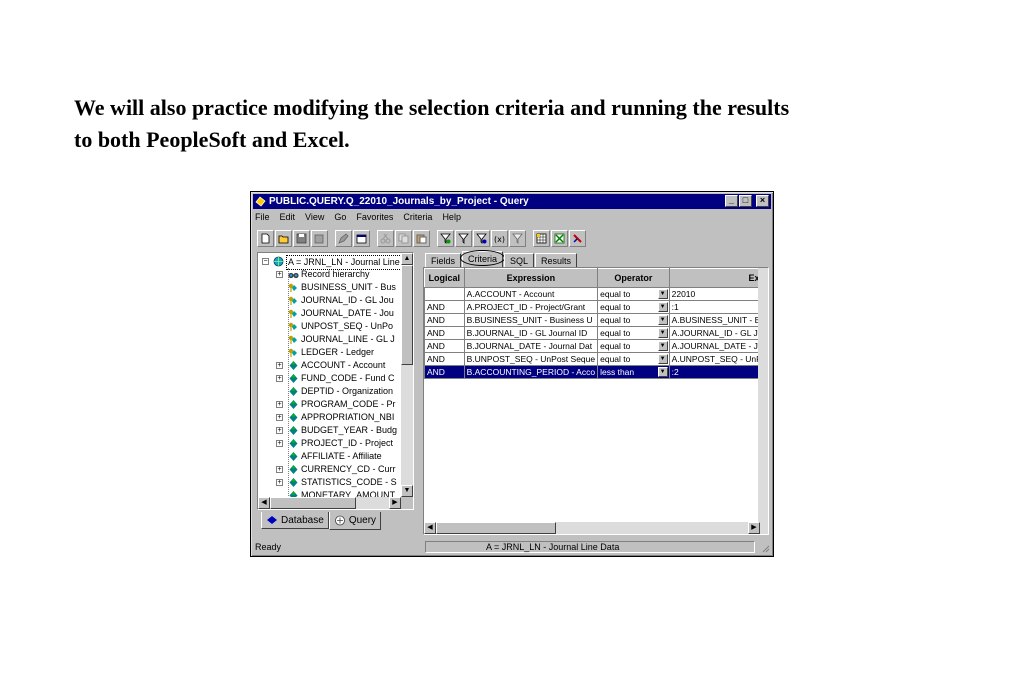  What do you see at coordinates (718, 359) in the screenshot?
I see `expression-2-cell: A.UNPOST_SEQ - UnP` at bounding box center [718, 359].